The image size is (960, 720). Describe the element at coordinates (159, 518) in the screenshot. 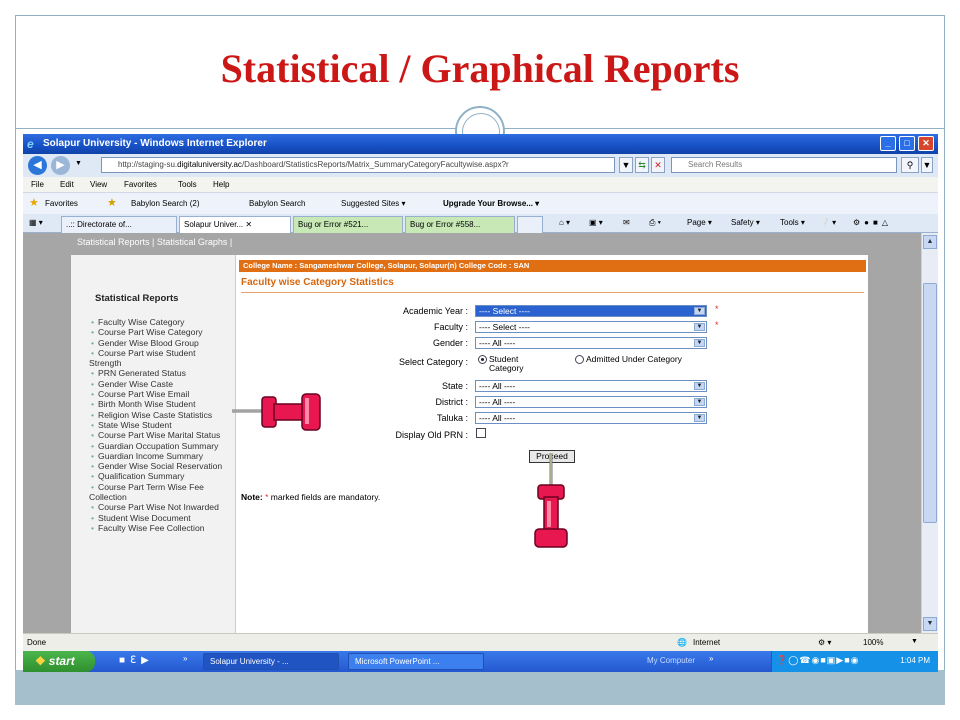

I see `sidebar-item-student-wise-document: Student Wise Document` at that location.